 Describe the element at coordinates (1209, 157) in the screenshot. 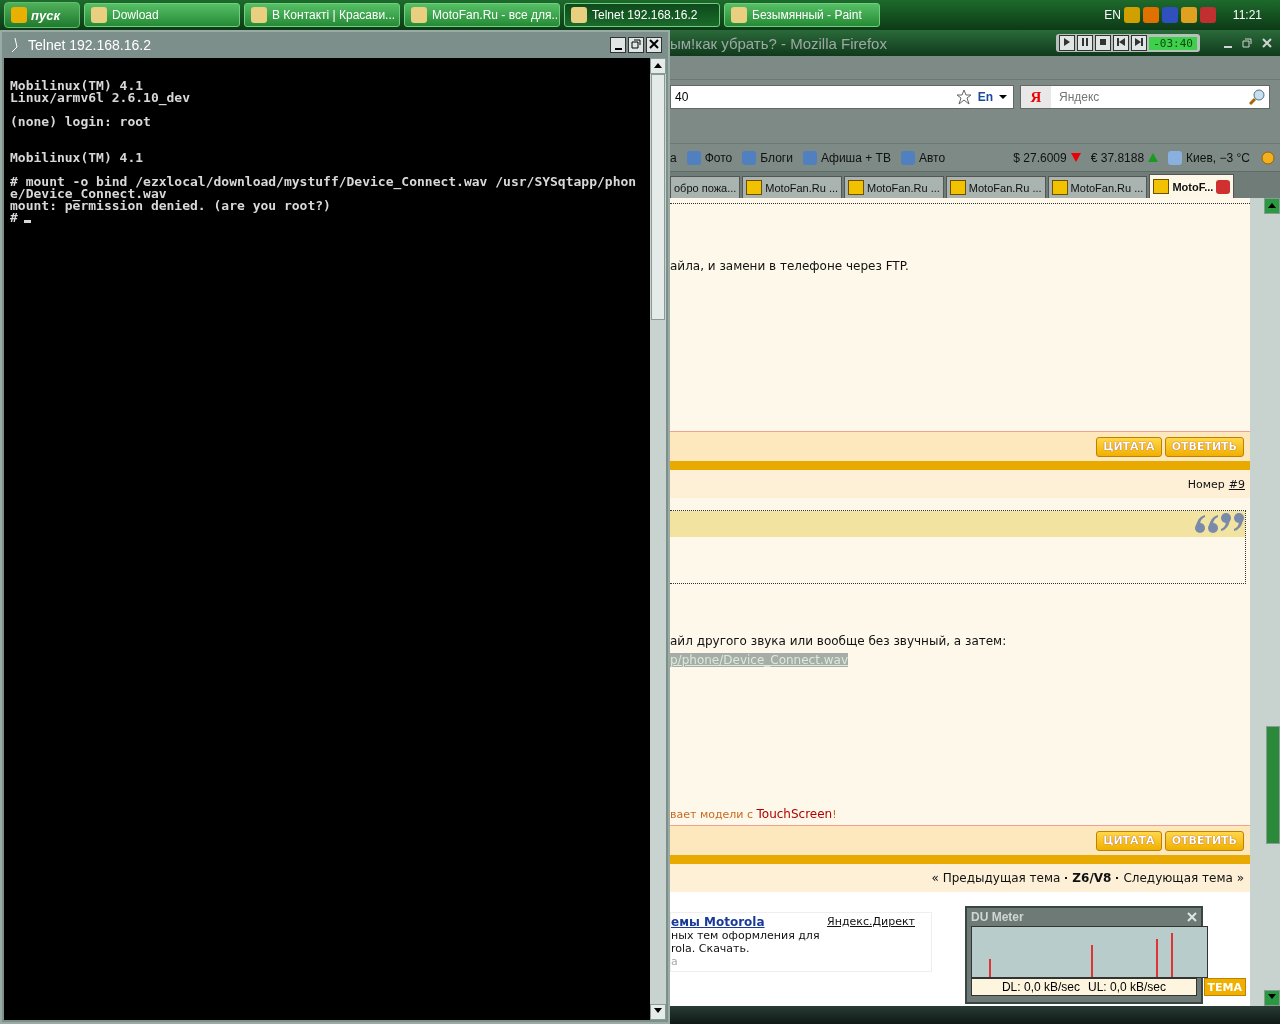

I see `weather-item: Киев, −3 °C` at that location.